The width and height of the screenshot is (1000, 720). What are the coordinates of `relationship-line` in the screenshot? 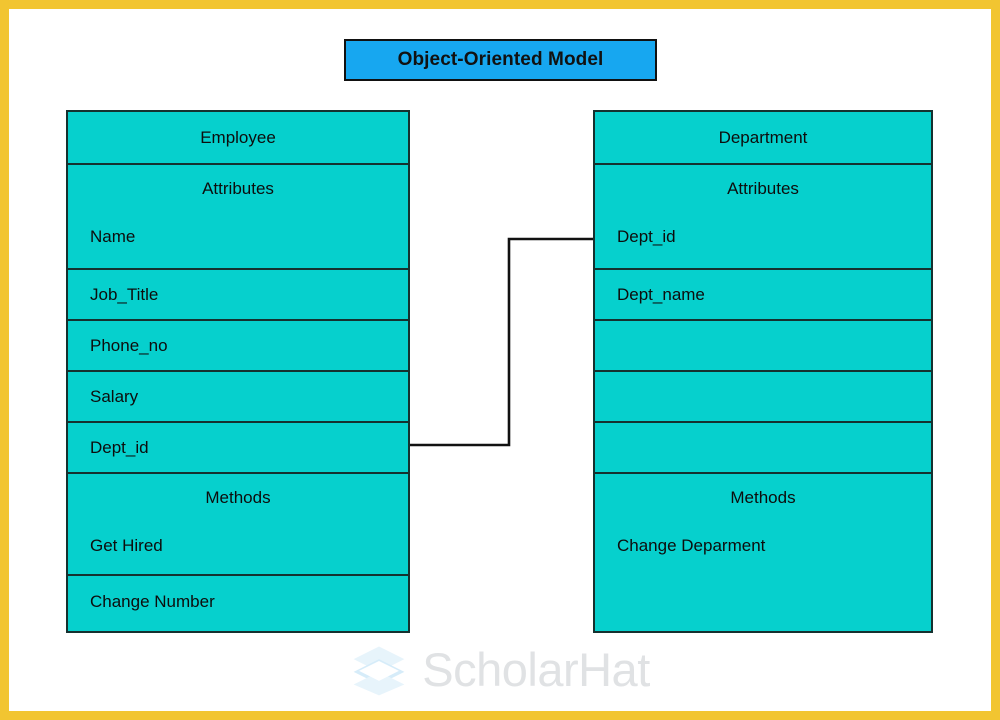 It's located at (501, 342).